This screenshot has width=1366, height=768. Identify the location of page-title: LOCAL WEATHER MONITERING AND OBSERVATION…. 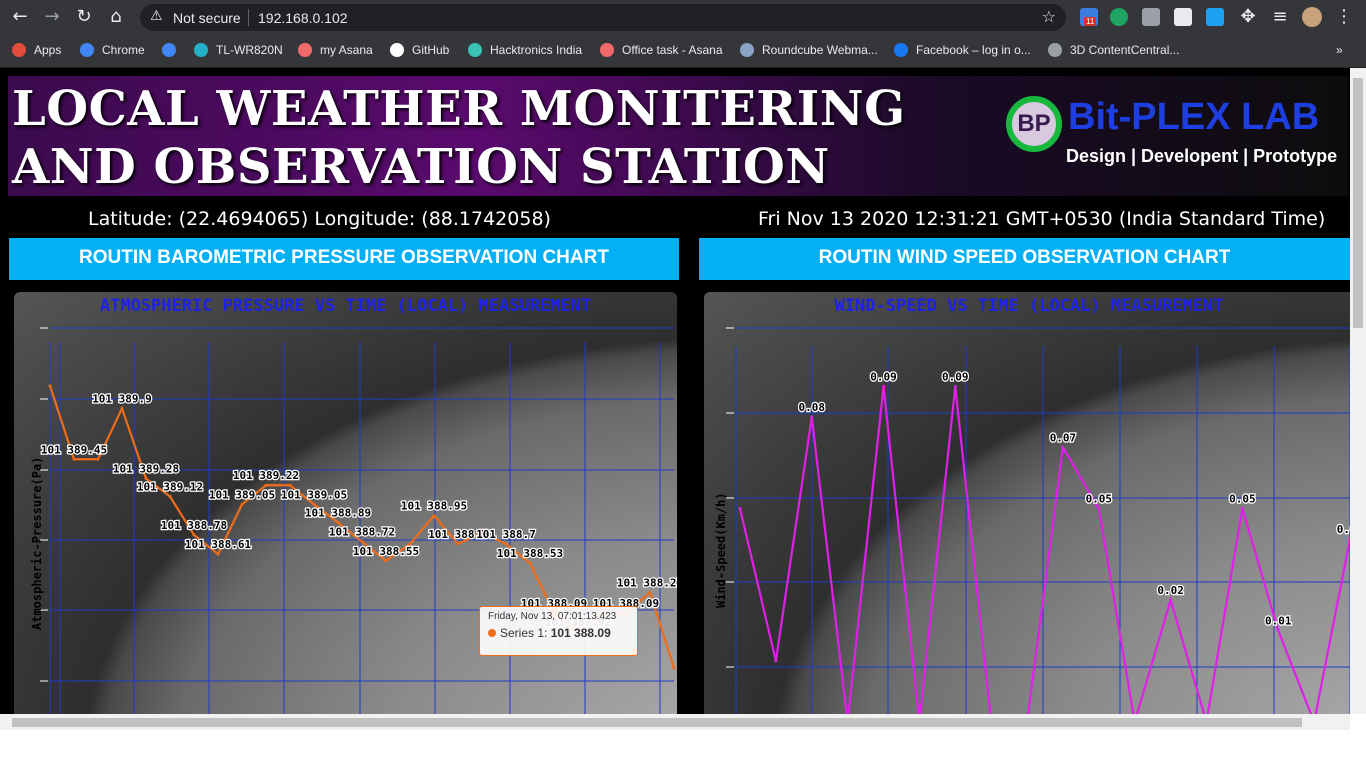
(459, 138).